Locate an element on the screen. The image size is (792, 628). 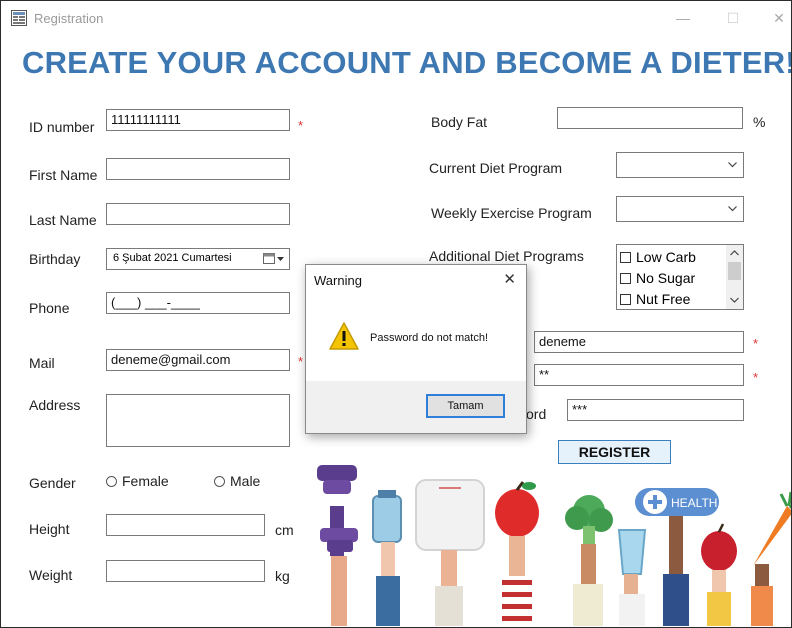
dialog-title: Warning is located at coordinates (338, 280).